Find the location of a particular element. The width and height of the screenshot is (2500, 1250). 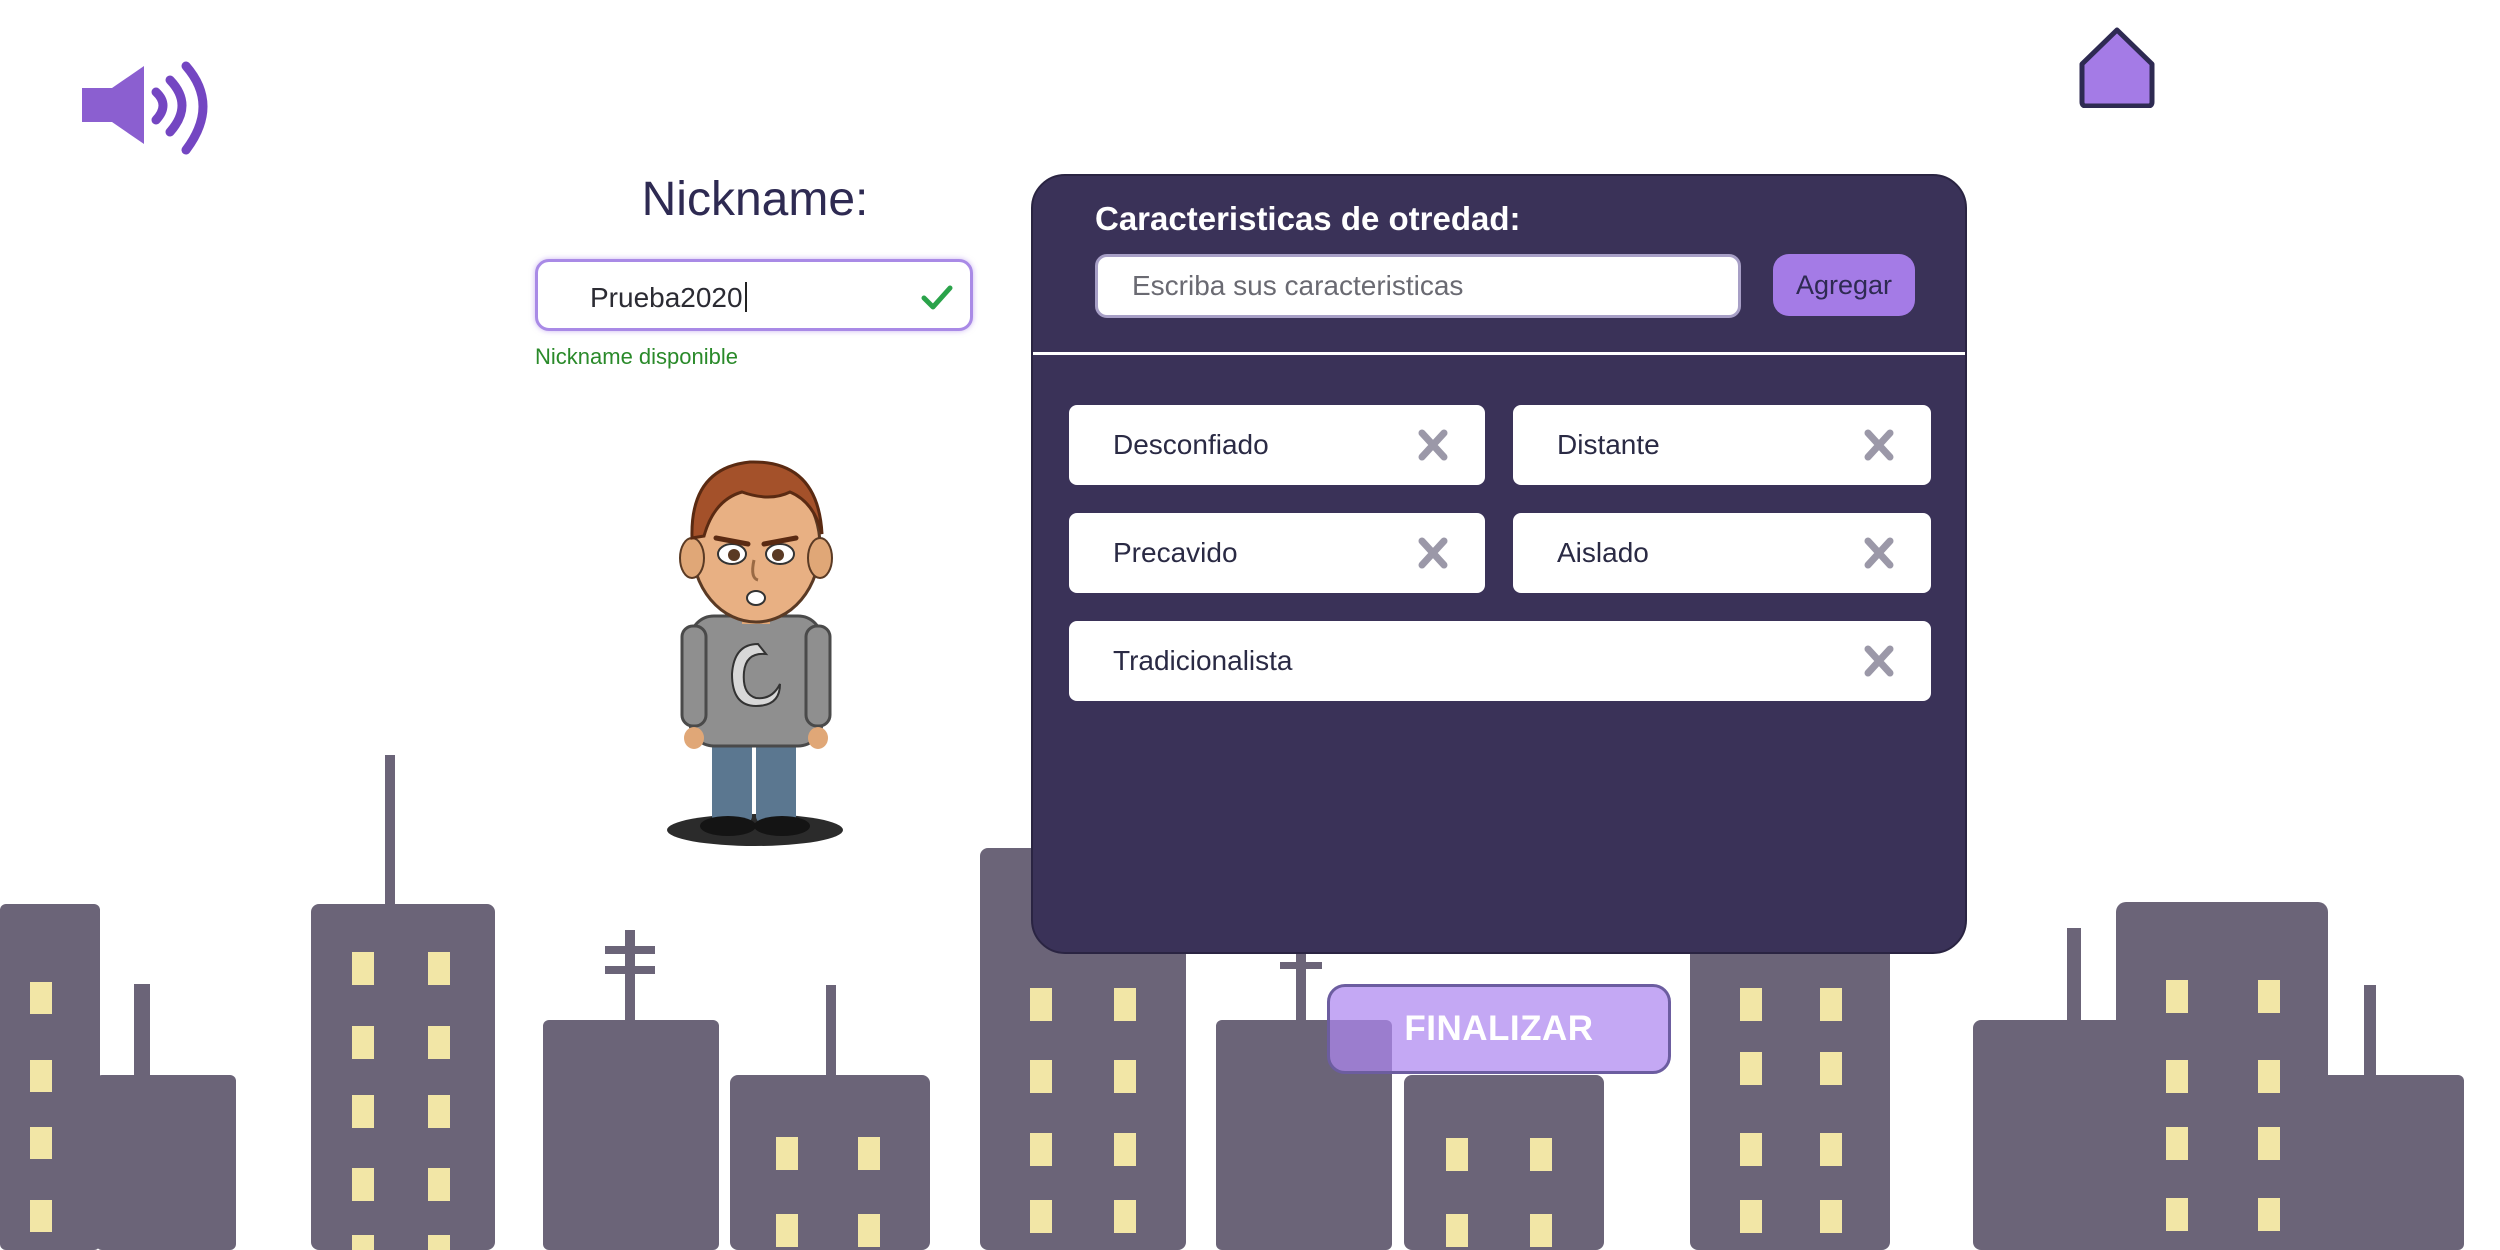

sound-toggle-button is located at coordinates (146, 109).